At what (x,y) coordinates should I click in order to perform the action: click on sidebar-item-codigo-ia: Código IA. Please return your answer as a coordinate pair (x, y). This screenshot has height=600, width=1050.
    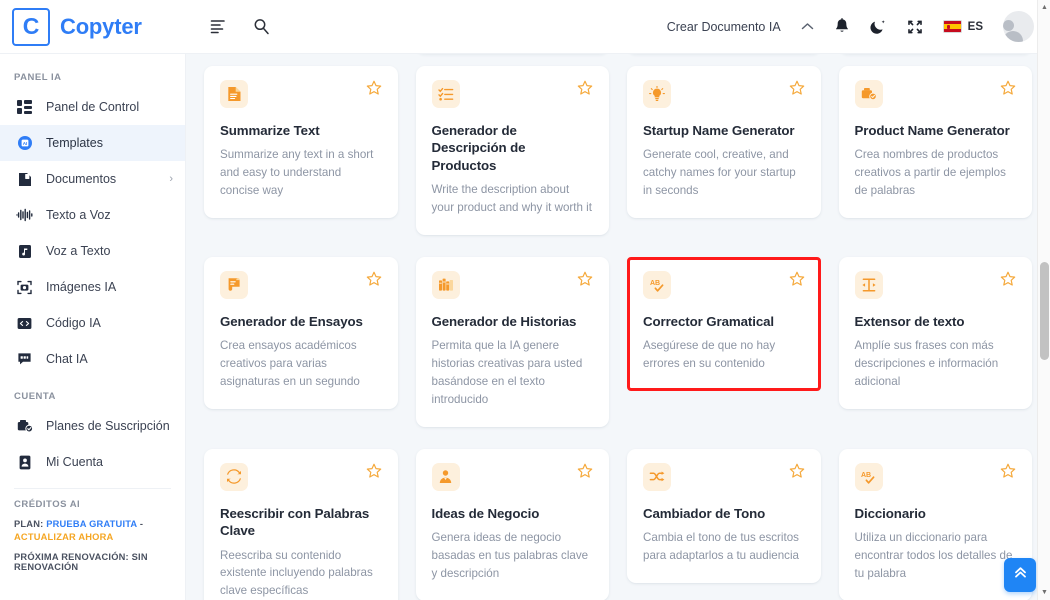
    Looking at the image, I should click on (92, 323).